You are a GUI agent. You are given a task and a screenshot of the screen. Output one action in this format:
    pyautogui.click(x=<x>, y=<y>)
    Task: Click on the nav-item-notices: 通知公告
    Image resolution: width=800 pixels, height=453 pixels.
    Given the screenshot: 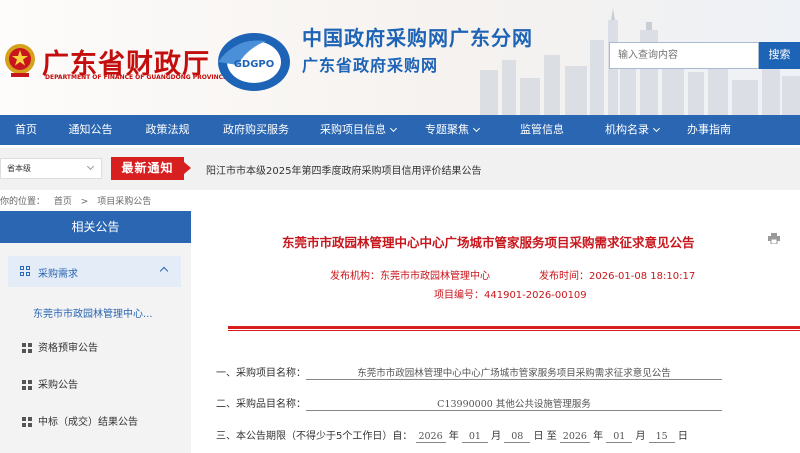 What is the action you would take?
    pyautogui.click(x=90, y=130)
    